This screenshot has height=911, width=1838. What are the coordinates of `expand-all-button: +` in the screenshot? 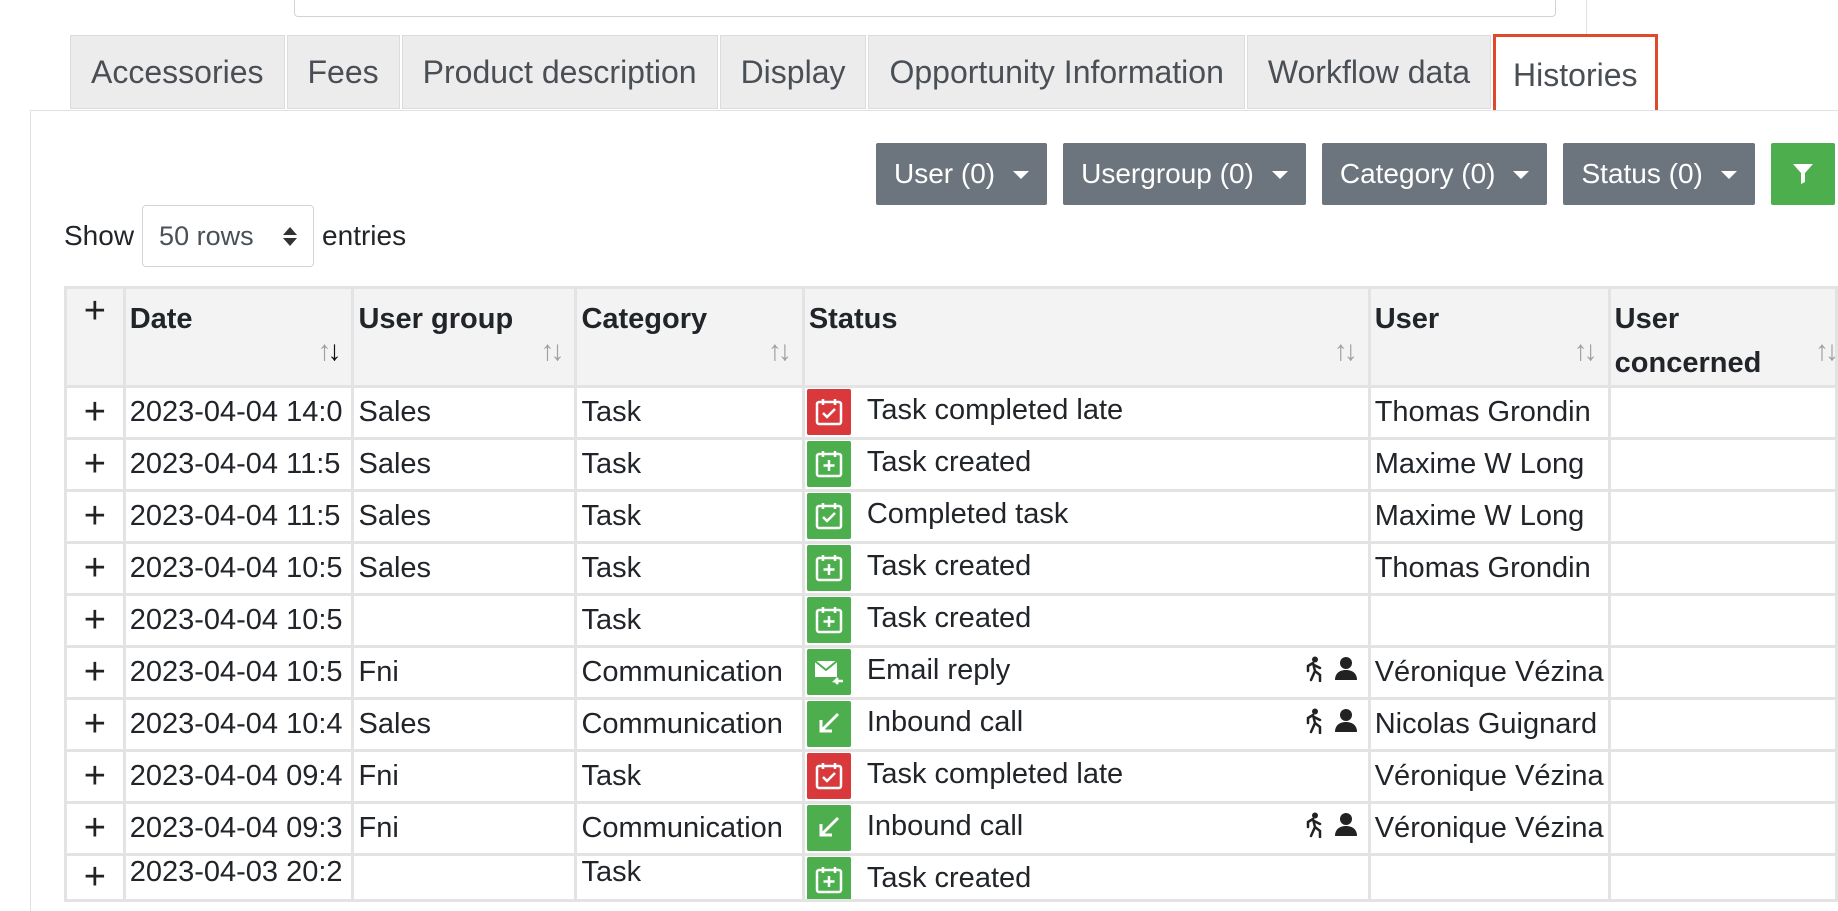 It's located at (95, 337).